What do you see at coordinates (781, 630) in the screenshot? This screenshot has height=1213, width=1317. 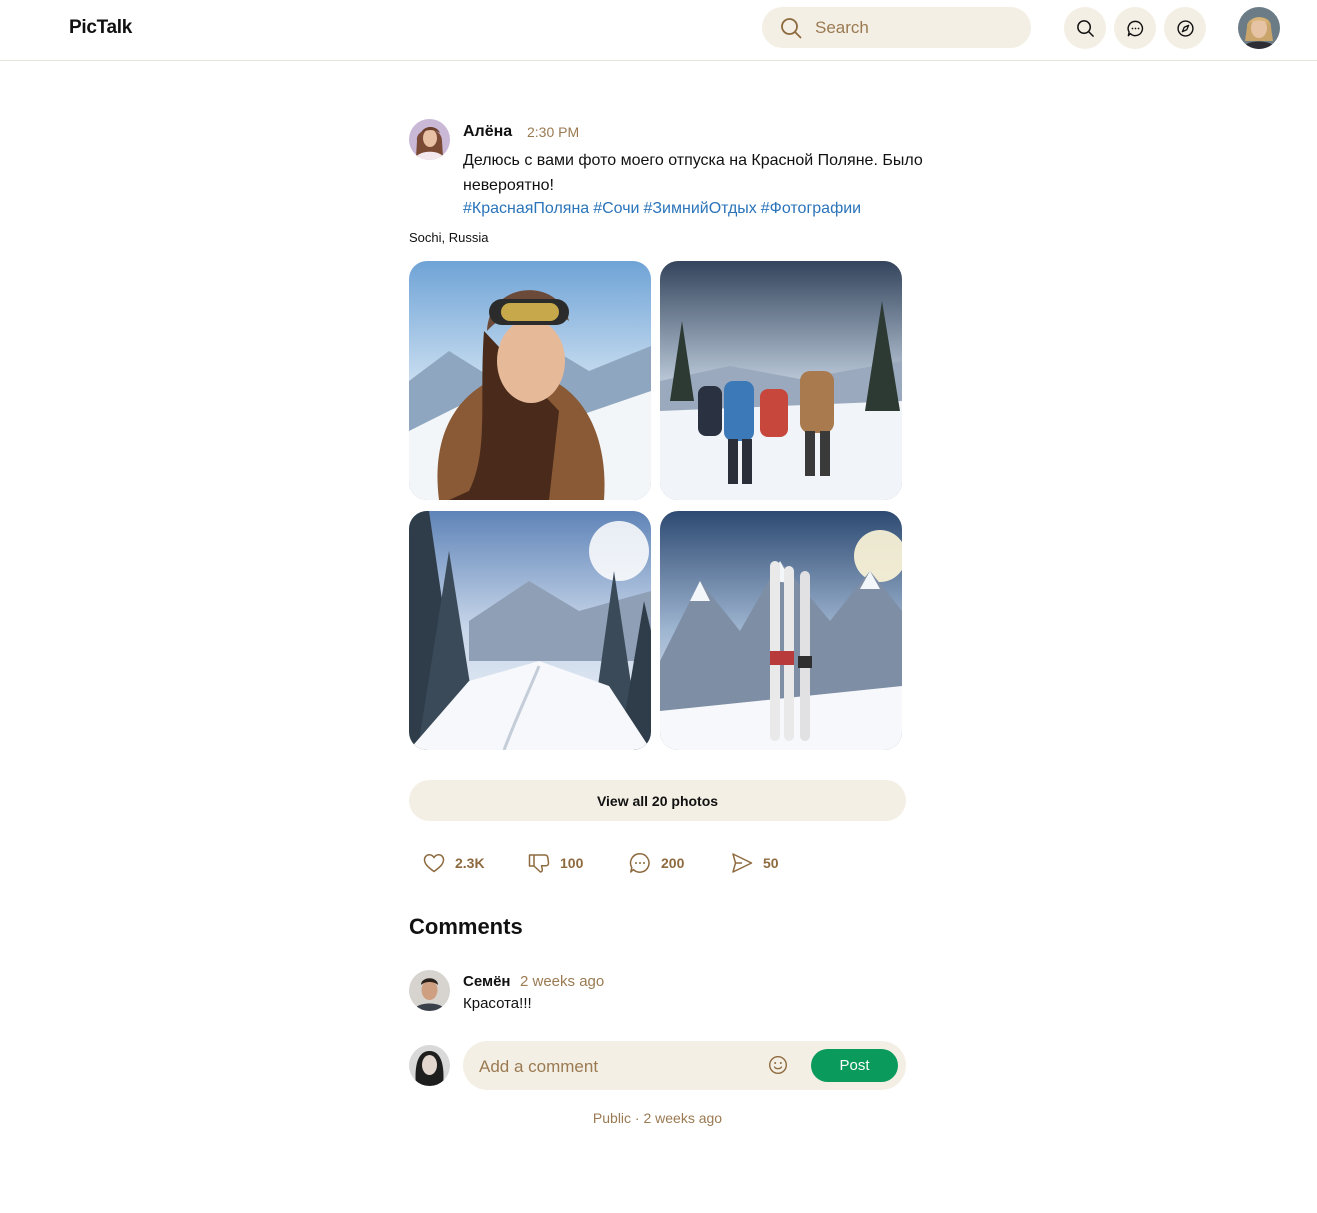 I see `photo-skis-in-snow` at bounding box center [781, 630].